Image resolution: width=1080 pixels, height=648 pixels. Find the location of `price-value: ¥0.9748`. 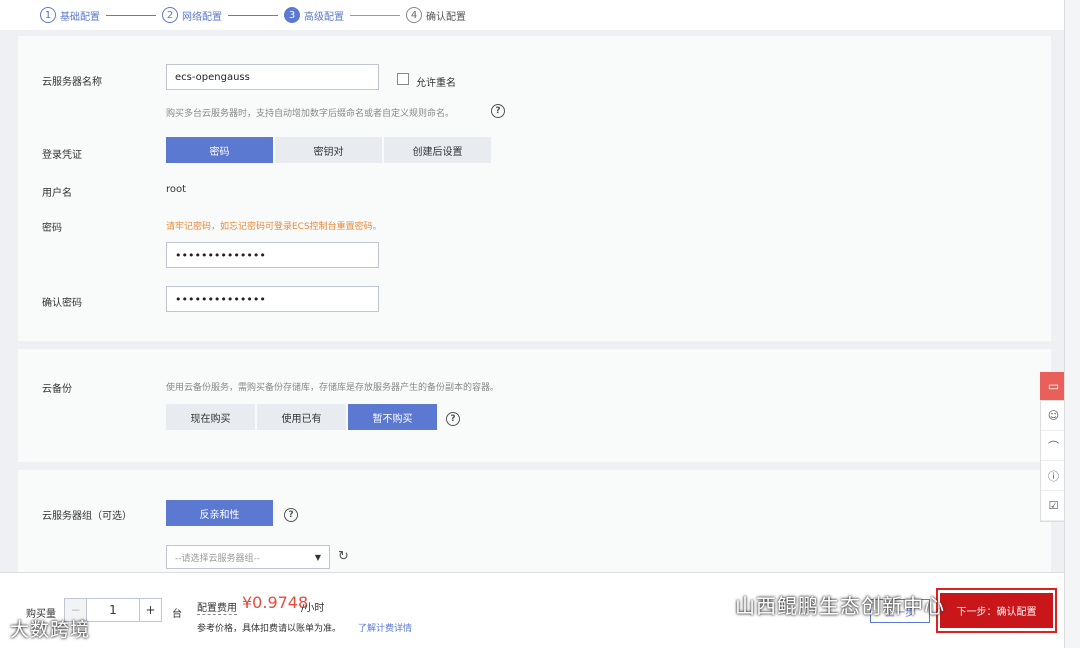

price-value: ¥0.9748 is located at coordinates (275, 602).